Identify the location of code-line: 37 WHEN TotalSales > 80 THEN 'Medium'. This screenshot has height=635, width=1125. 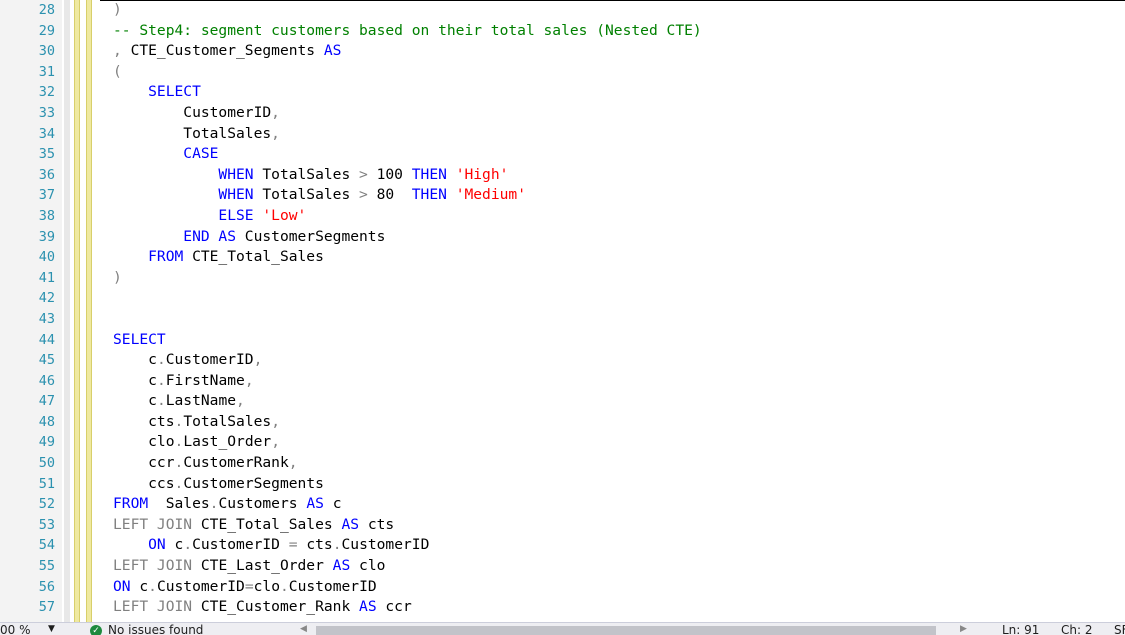
(562, 195).